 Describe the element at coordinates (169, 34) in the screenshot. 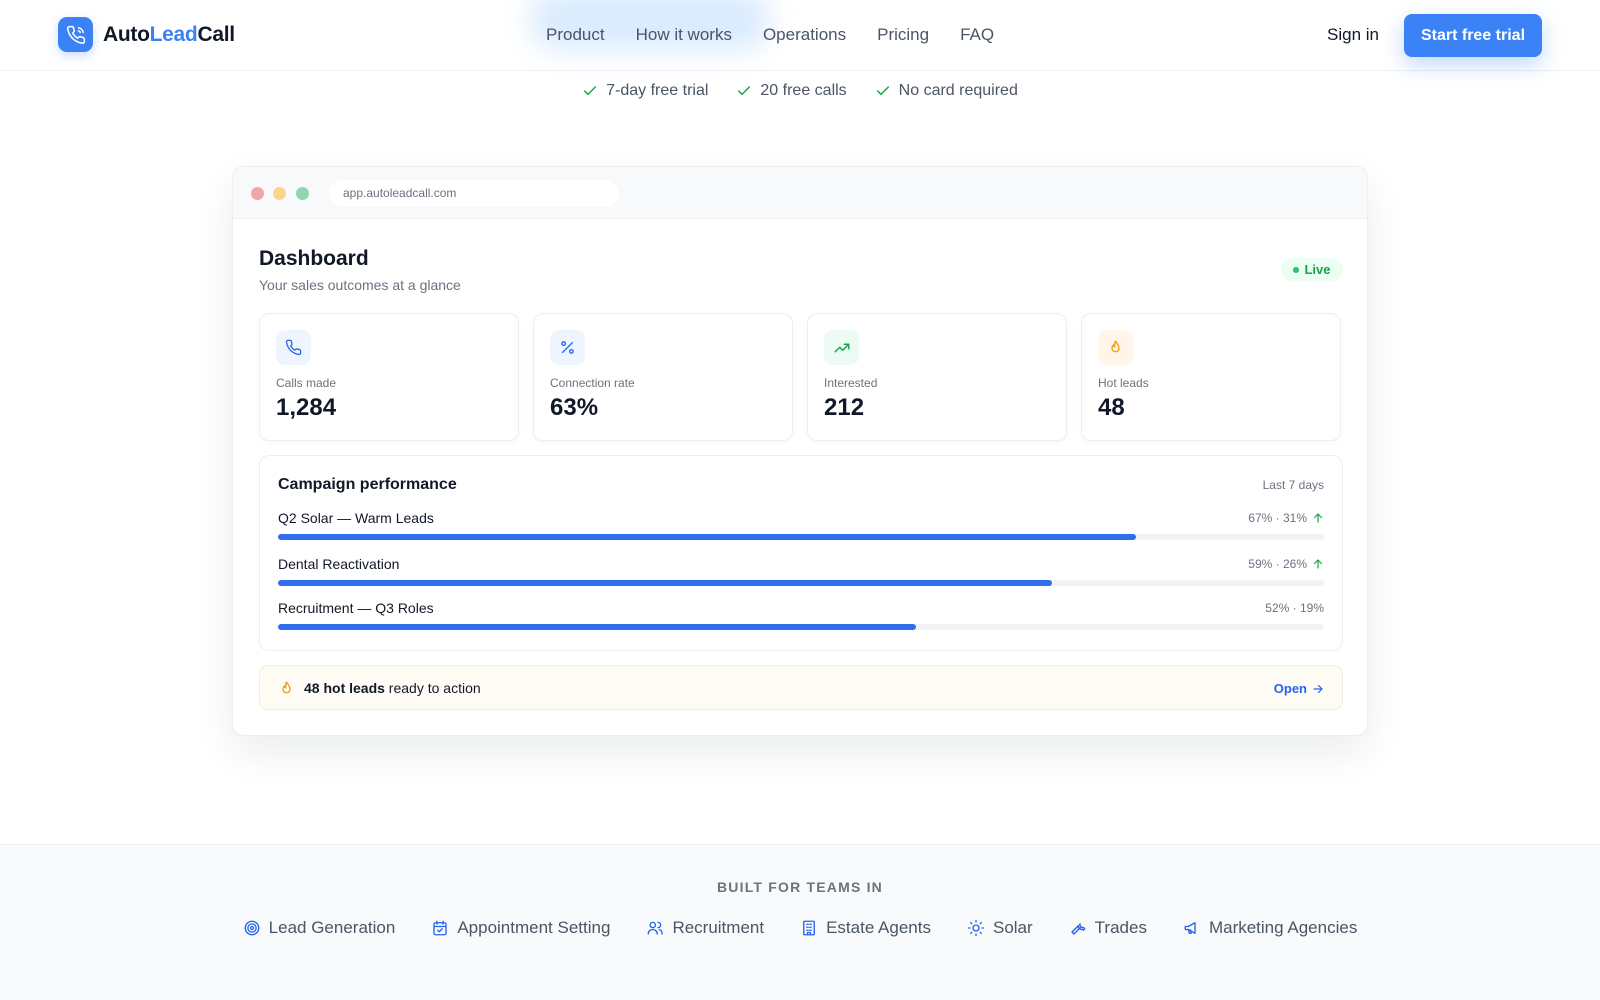

I see `brand-name: AutoLeadCall` at that location.